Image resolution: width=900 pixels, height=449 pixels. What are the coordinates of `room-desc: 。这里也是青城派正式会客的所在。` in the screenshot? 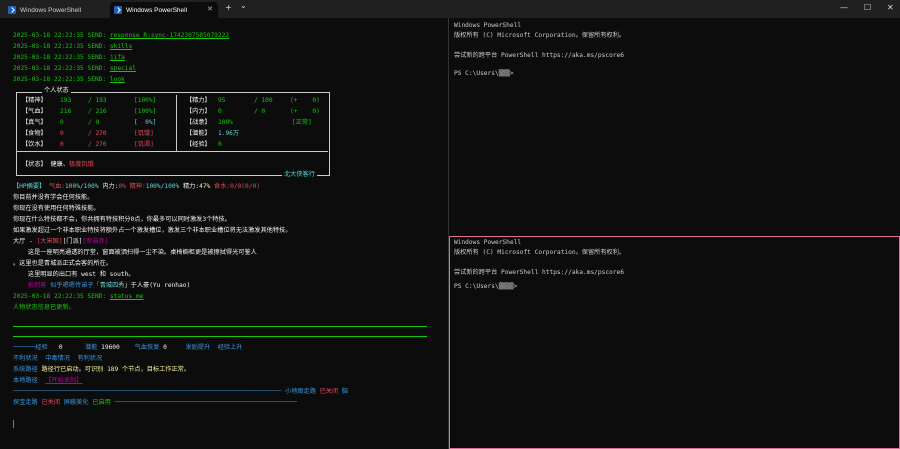 It's located at (62, 263).